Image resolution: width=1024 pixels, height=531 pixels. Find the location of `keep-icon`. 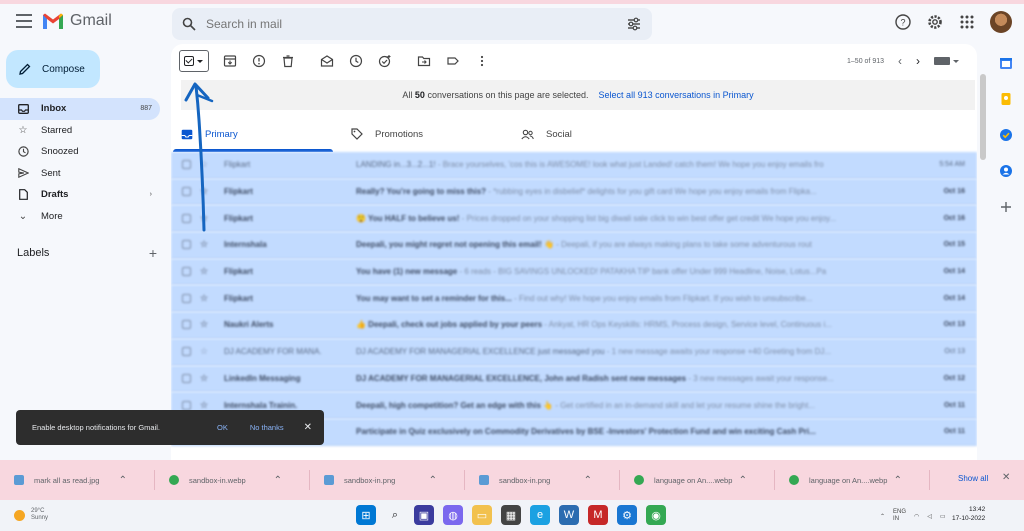

keep-icon is located at coordinates (1006, 99).